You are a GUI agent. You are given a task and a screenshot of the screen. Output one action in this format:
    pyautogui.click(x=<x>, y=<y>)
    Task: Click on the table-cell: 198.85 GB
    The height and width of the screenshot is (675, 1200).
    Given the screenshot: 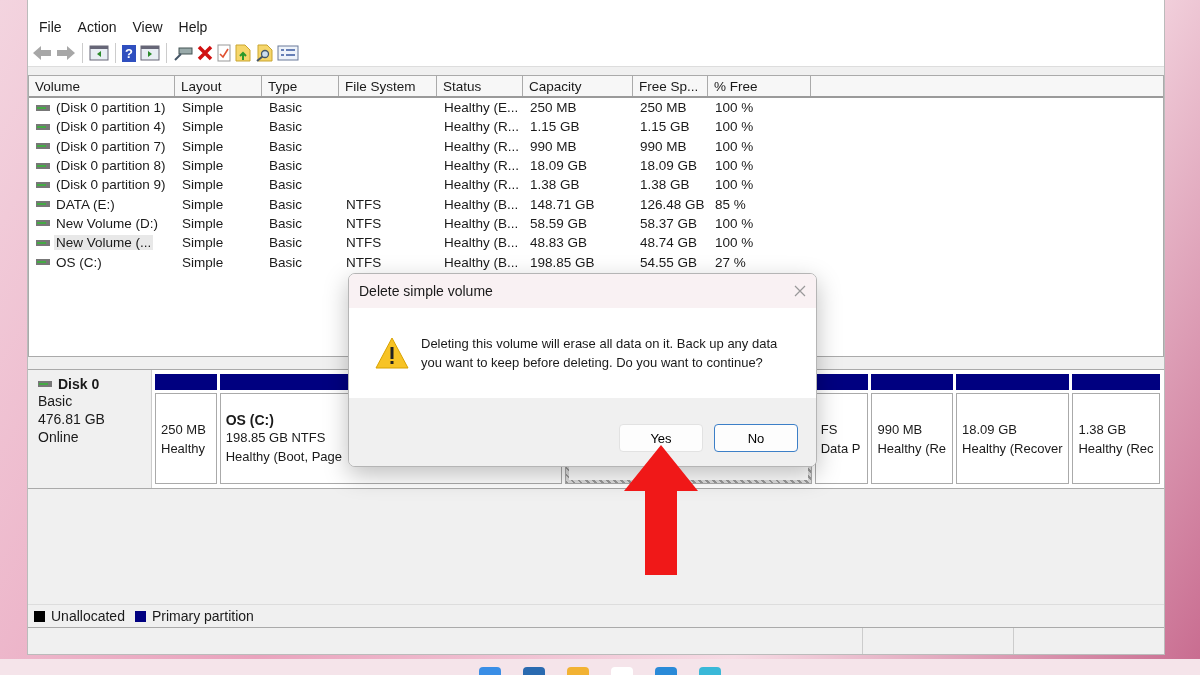 What is the action you would take?
    pyautogui.click(x=562, y=262)
    